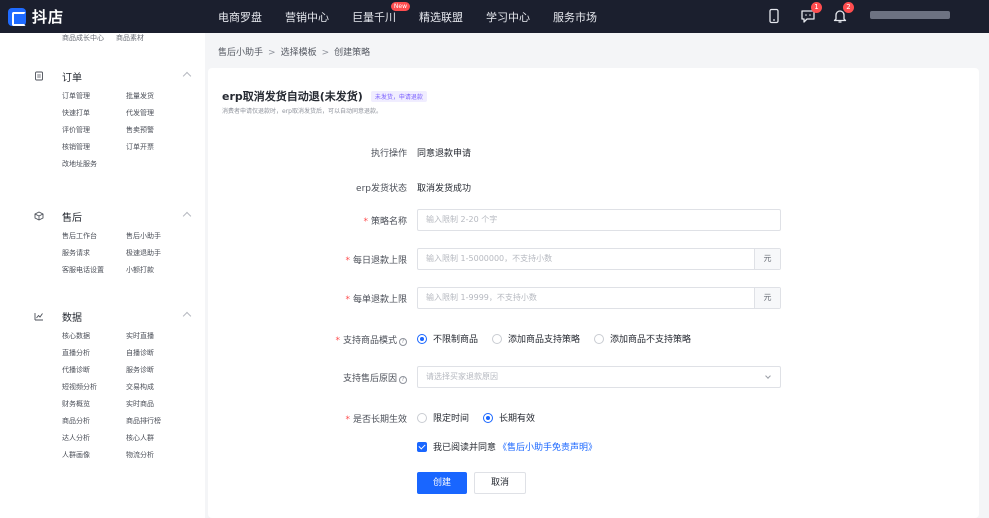 The height and width of the screenshot is (518, 989). Describe the element at coordinates (156, 236) in the screenshot. I see `sidebar-item: 售后小助手` at that location.